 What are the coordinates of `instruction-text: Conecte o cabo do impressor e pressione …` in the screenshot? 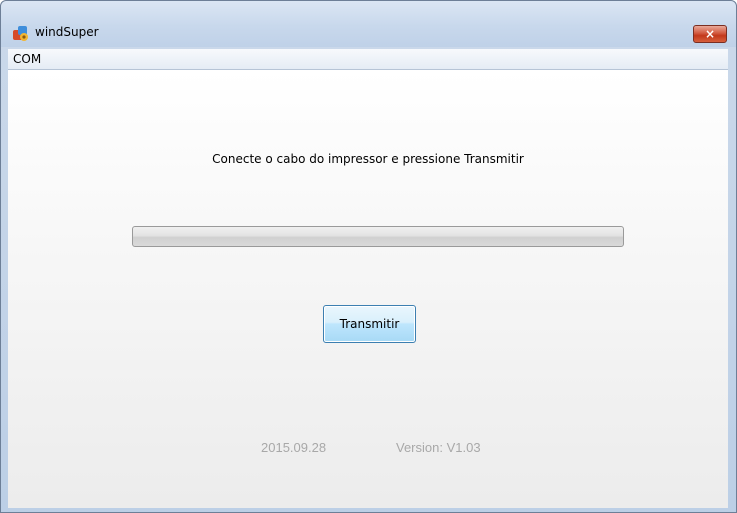 It's located at (368, 159).